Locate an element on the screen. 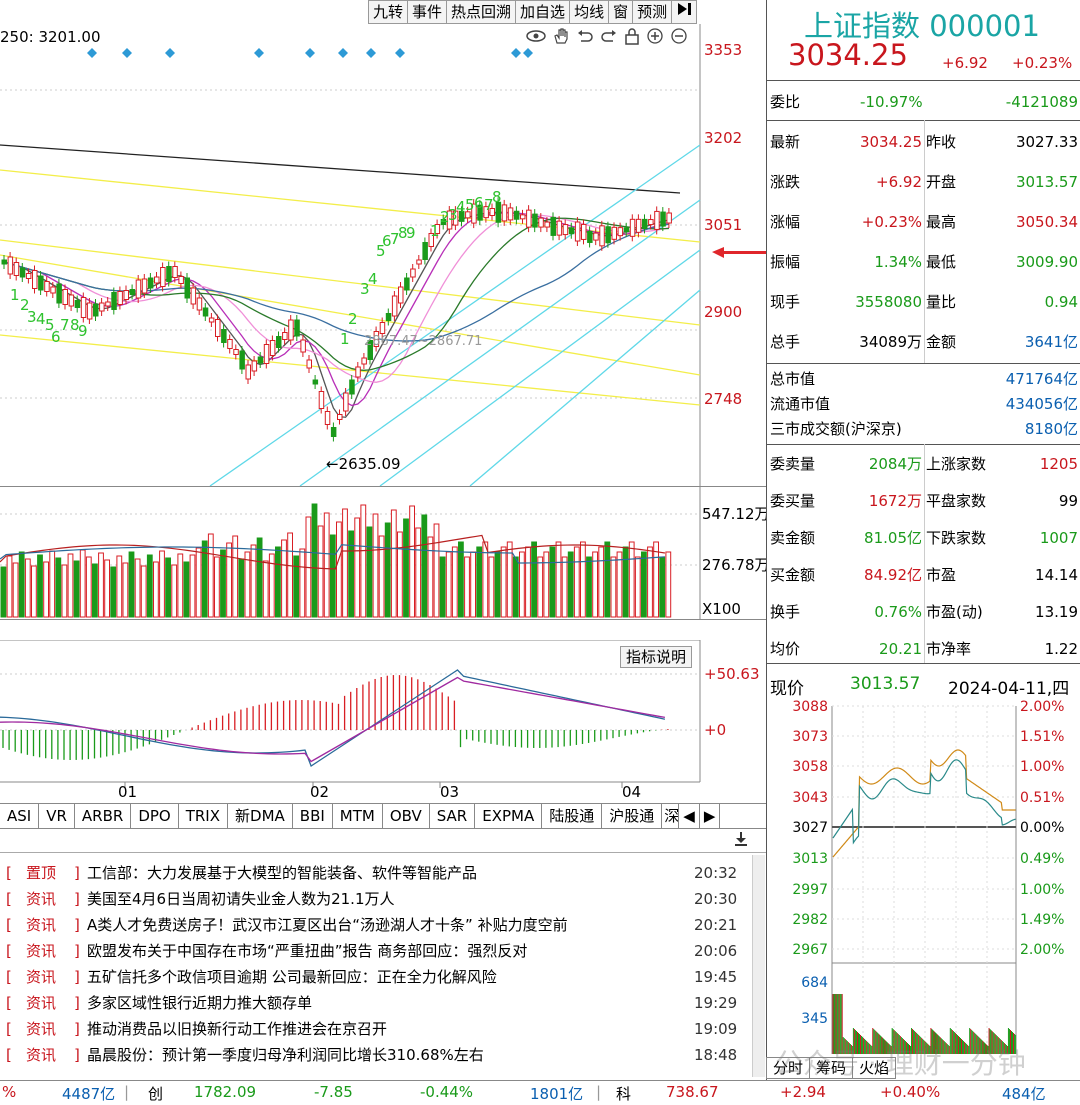 This screenshot has height=1105, width=1080. news-item: [资讯] 推动消费品以旧换新行动工作推进会在京召开 19:09 is located at coordinates (370, 1029).